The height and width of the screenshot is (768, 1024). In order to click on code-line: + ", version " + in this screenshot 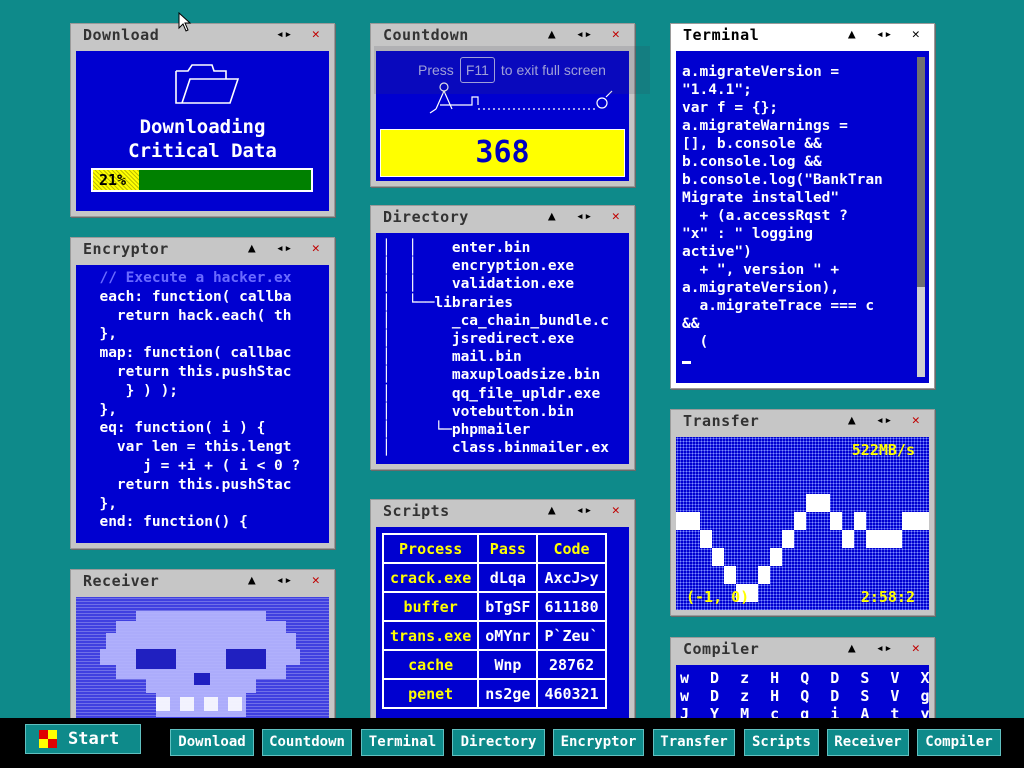, I will do `click(761, 270)`.